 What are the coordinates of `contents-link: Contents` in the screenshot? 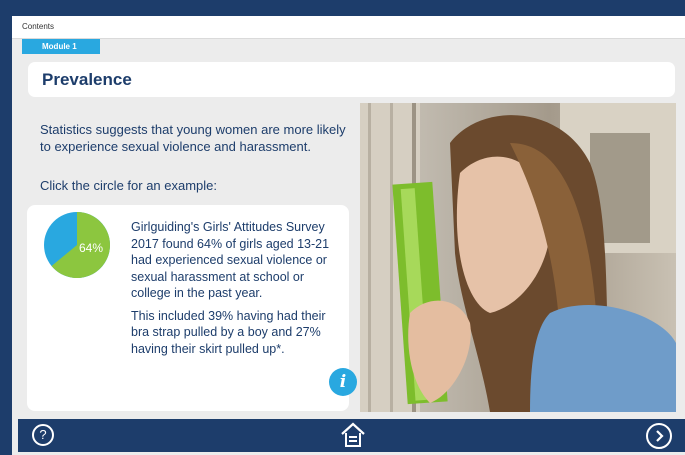 It's located at (38, 26).